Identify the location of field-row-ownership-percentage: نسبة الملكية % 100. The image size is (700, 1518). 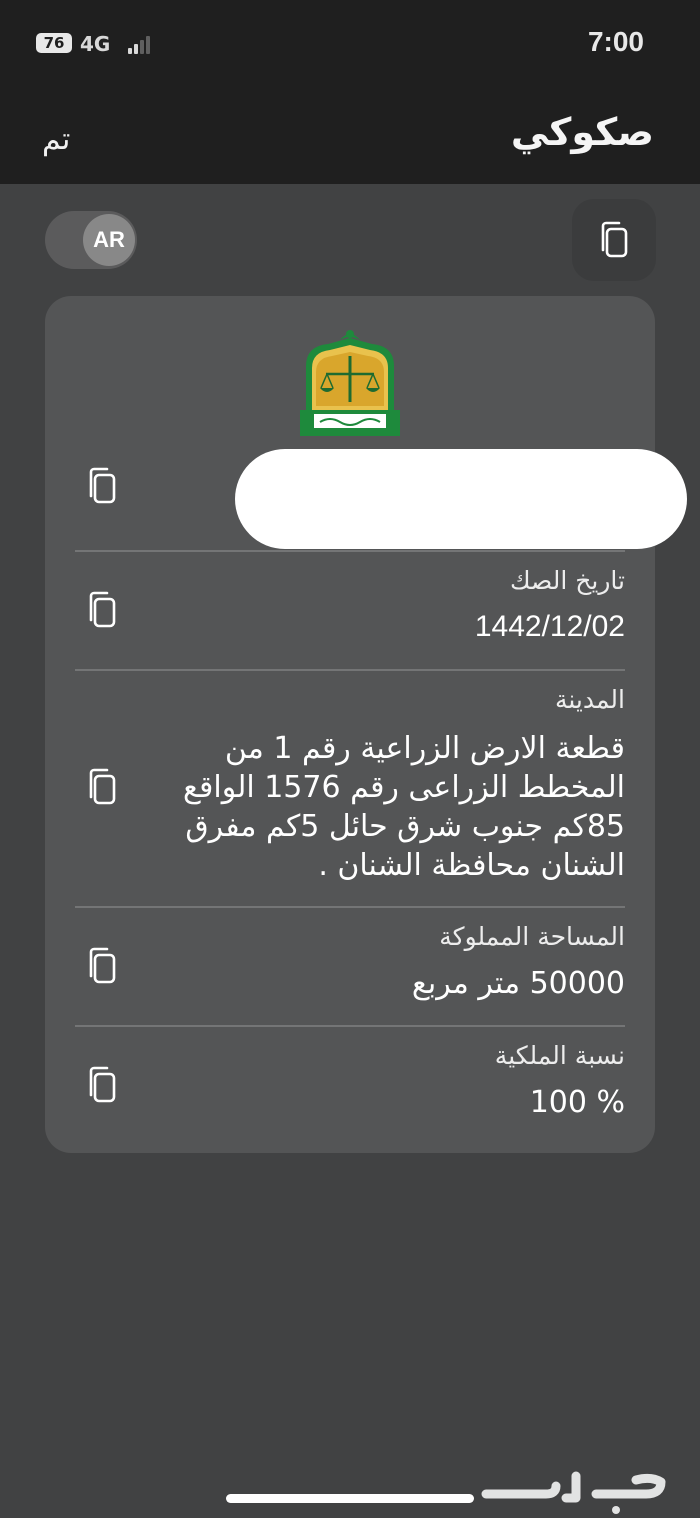
(350, 1085).